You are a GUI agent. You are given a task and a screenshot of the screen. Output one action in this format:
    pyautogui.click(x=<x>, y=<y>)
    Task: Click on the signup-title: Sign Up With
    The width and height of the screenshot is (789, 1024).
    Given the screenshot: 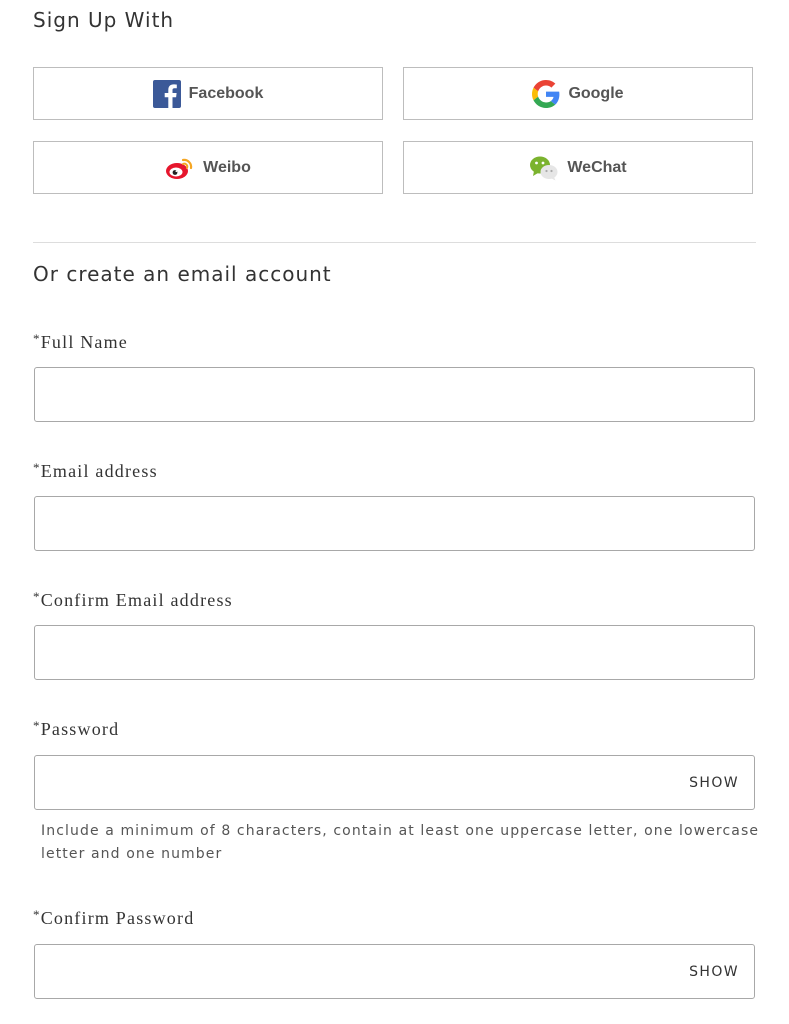 What is the action you would take?
    pyautogui.click(x=104, y=20)
    